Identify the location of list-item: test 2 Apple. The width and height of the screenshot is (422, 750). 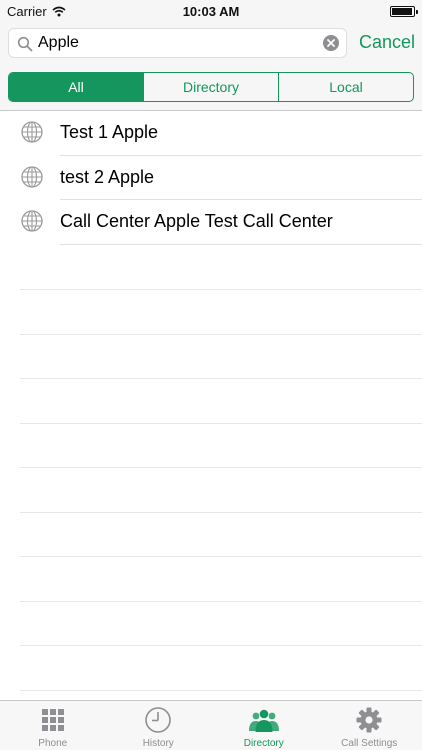
(211, 178).